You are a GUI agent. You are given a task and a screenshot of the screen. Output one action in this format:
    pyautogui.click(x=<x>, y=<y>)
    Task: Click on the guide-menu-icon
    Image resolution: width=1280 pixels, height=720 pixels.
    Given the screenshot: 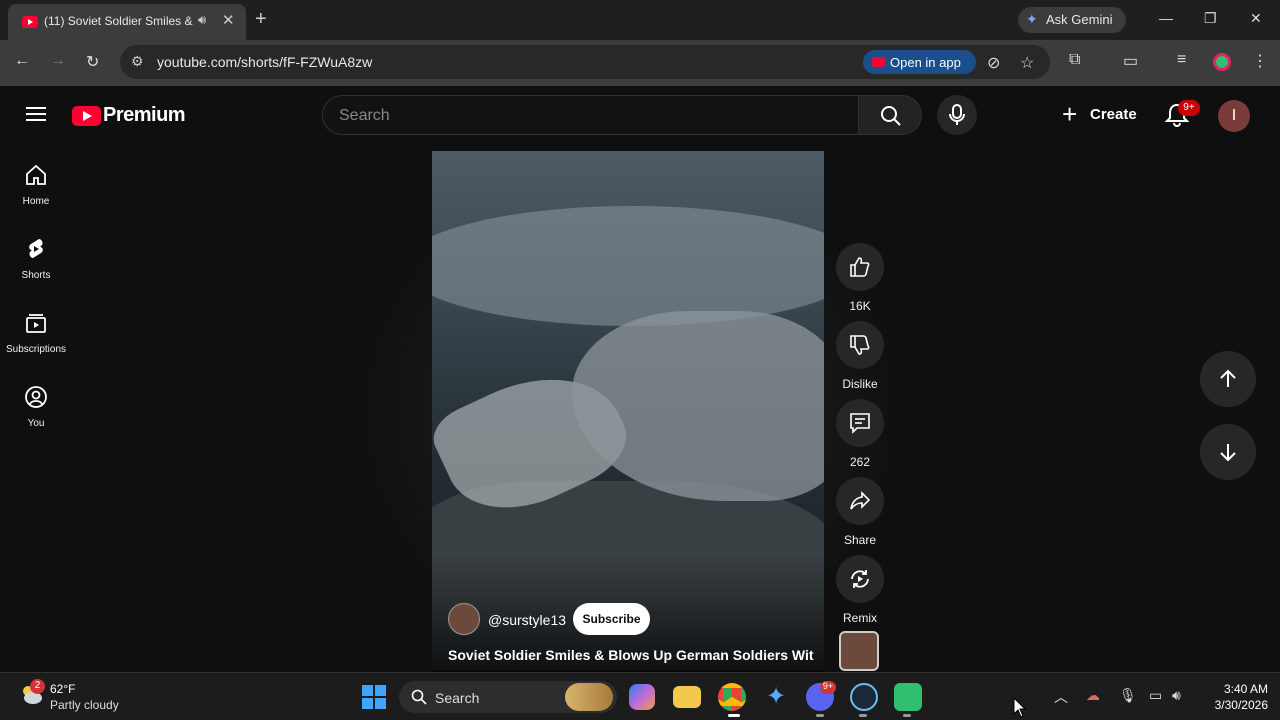 What is the action you would take?
    pyautogui.click(x=36, y=114)
    